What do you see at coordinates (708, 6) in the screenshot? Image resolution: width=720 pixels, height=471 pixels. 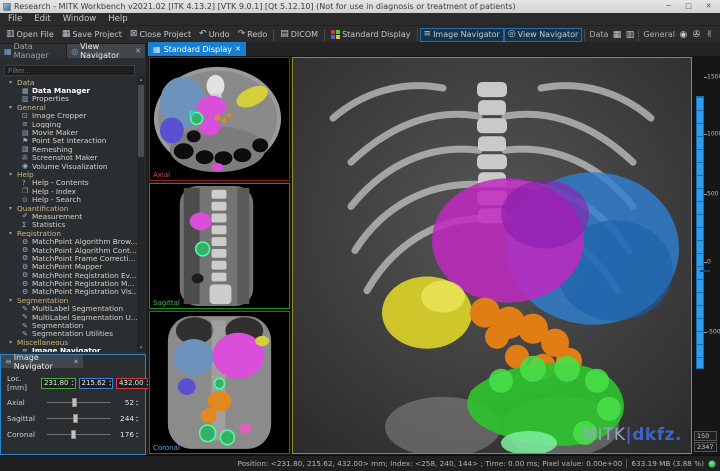 I see `close-button: ✕` at bounding box center [708, 6].